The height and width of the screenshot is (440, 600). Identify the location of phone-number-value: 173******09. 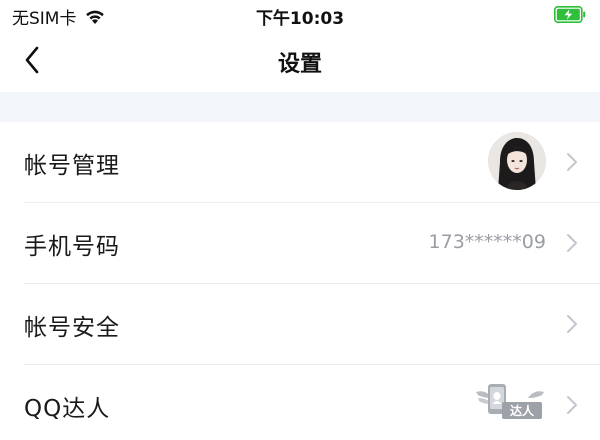
(487, 242).